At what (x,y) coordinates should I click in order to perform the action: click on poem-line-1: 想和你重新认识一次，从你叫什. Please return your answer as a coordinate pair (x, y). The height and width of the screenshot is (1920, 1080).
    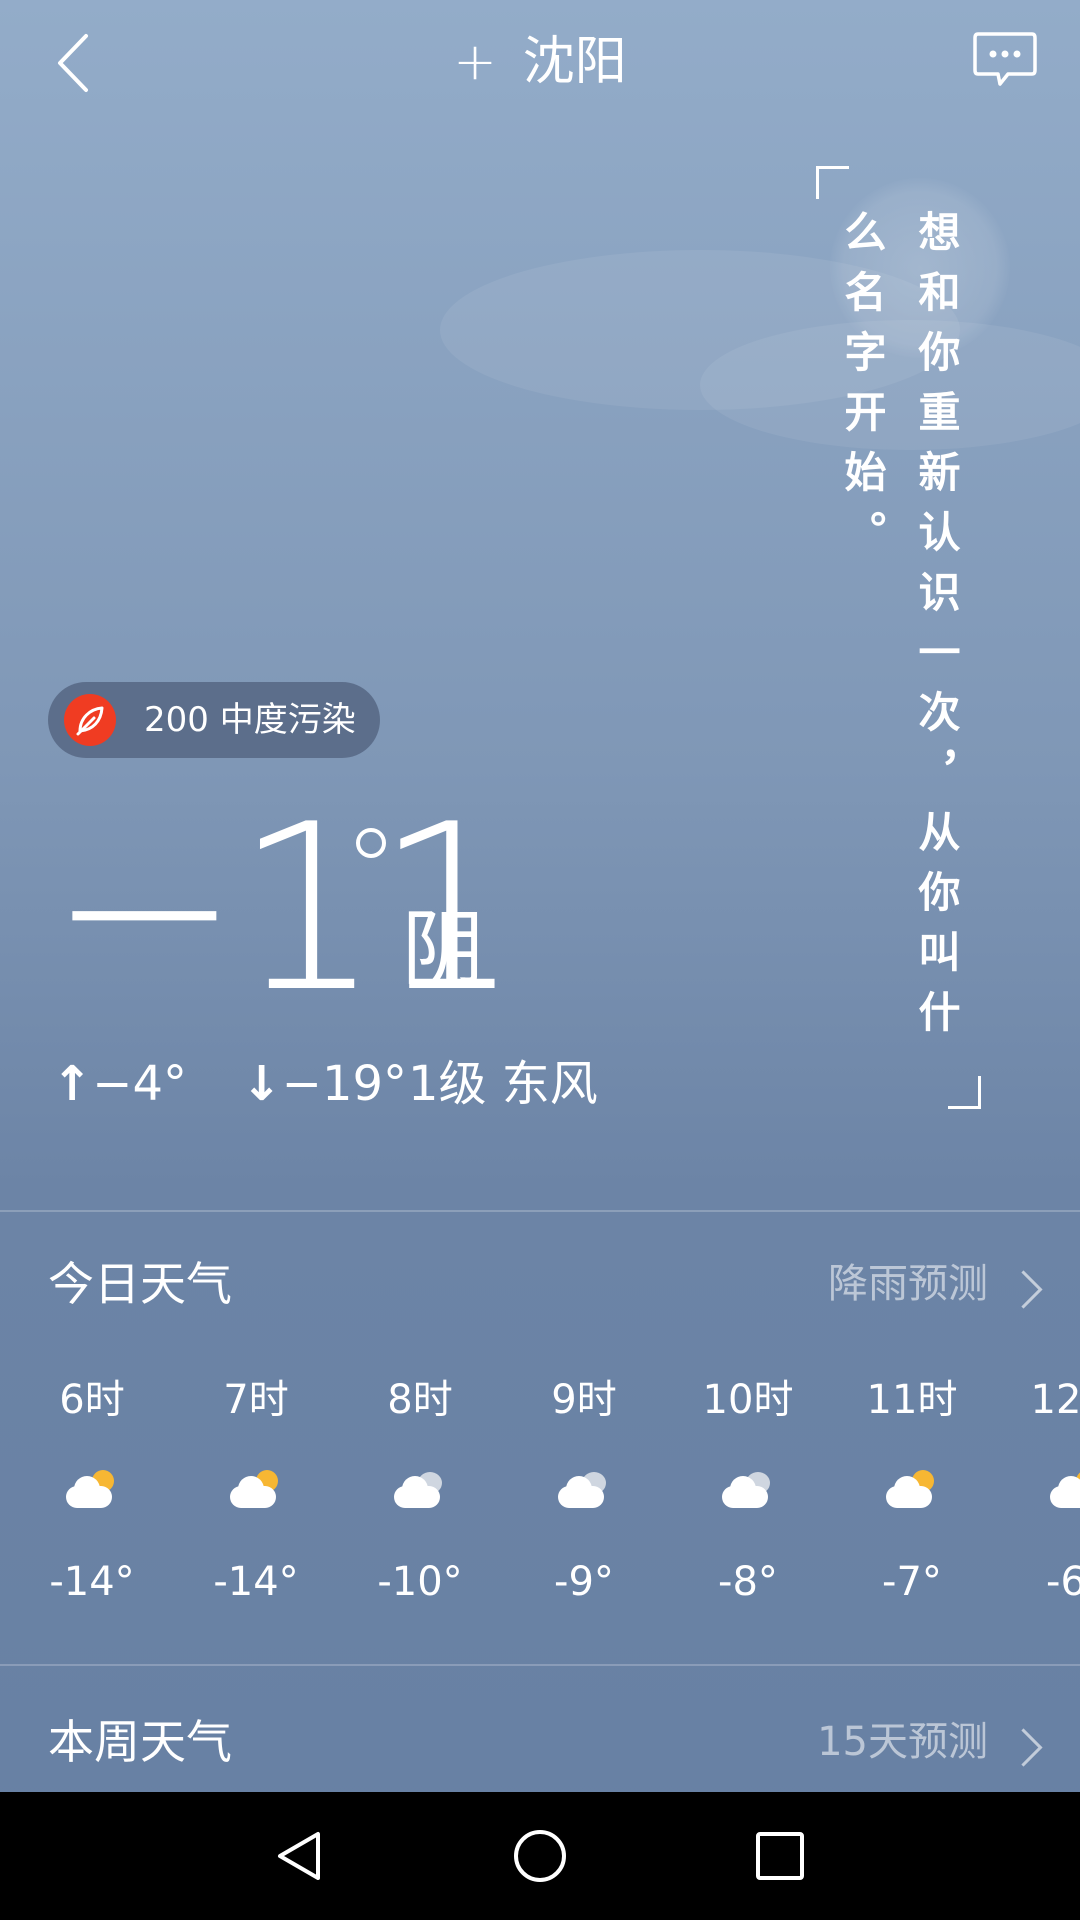
    Looking at the image, I should click on (936, 630).